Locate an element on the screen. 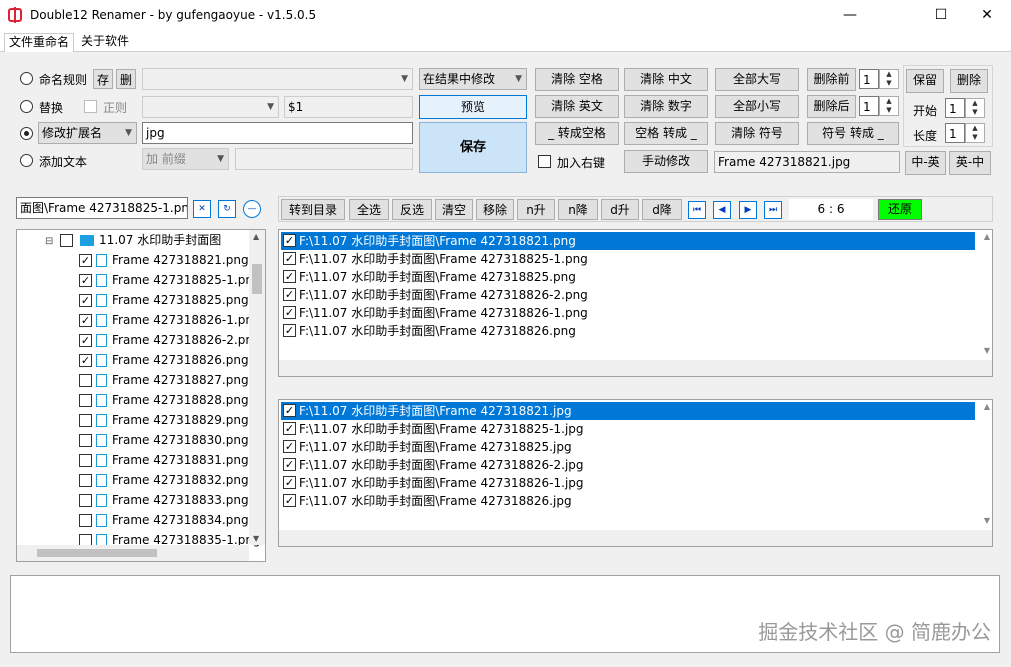 This screenshot has height=667, width=1011. delete-rule-button: 删 is located at coordinates (126, 79).